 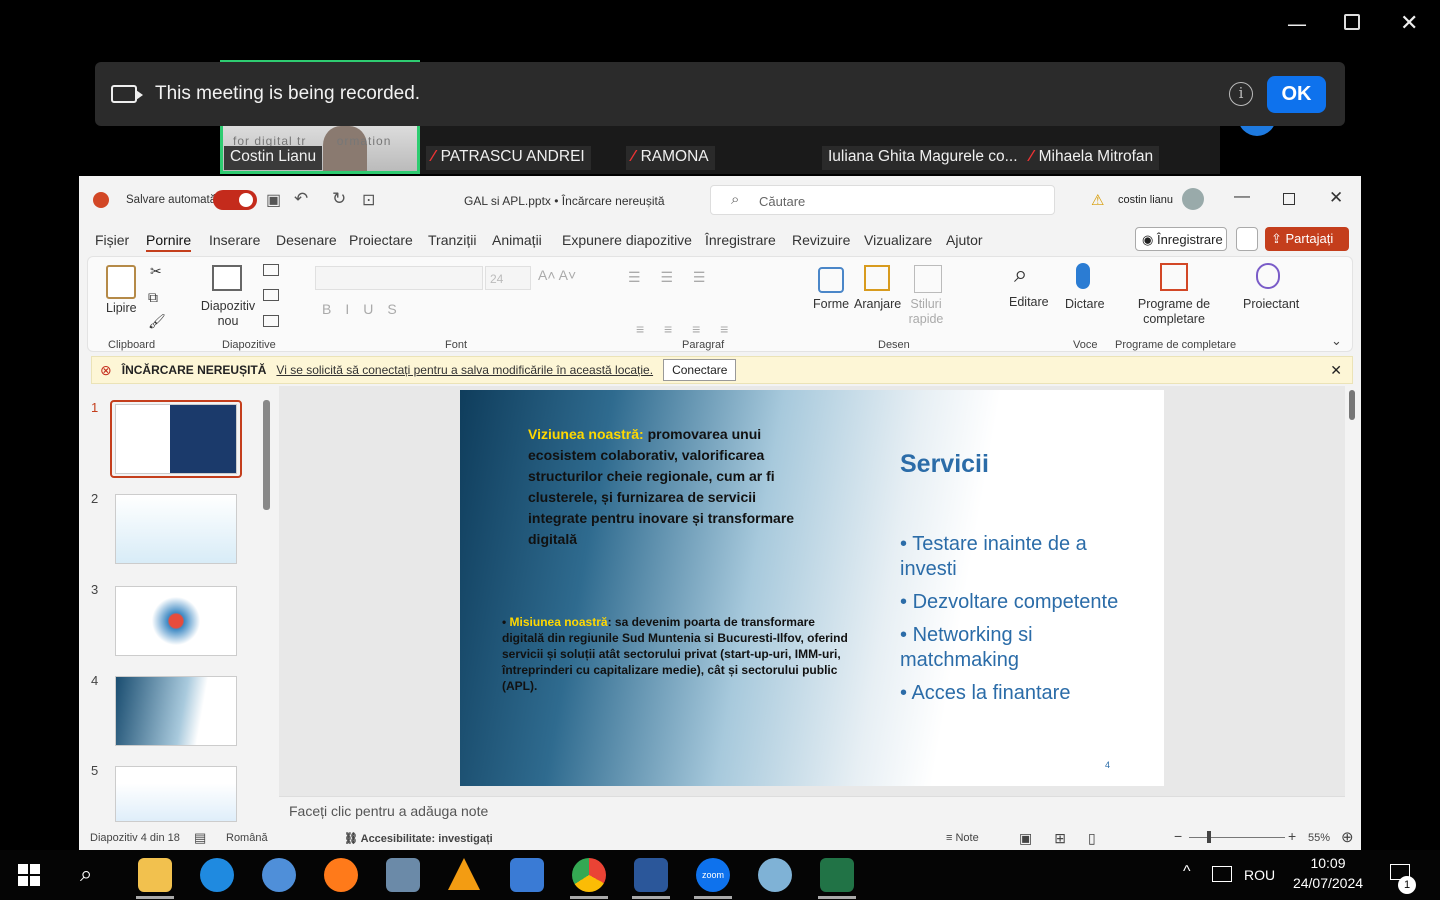 I want to click on tab-slideshow: Expunere diapozitive, so click(x=627, y=240).